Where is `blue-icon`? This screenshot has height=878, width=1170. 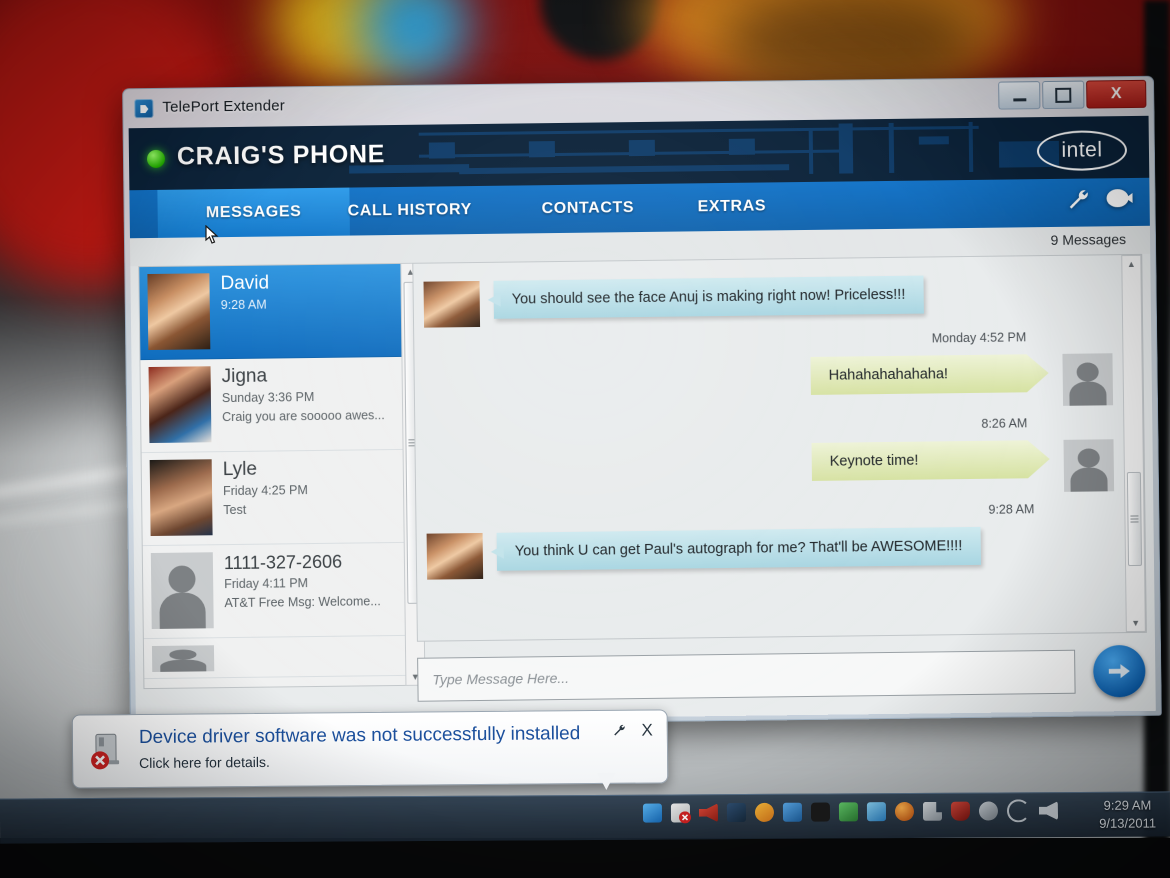
blue-icon is located at coordinates (792, 812).